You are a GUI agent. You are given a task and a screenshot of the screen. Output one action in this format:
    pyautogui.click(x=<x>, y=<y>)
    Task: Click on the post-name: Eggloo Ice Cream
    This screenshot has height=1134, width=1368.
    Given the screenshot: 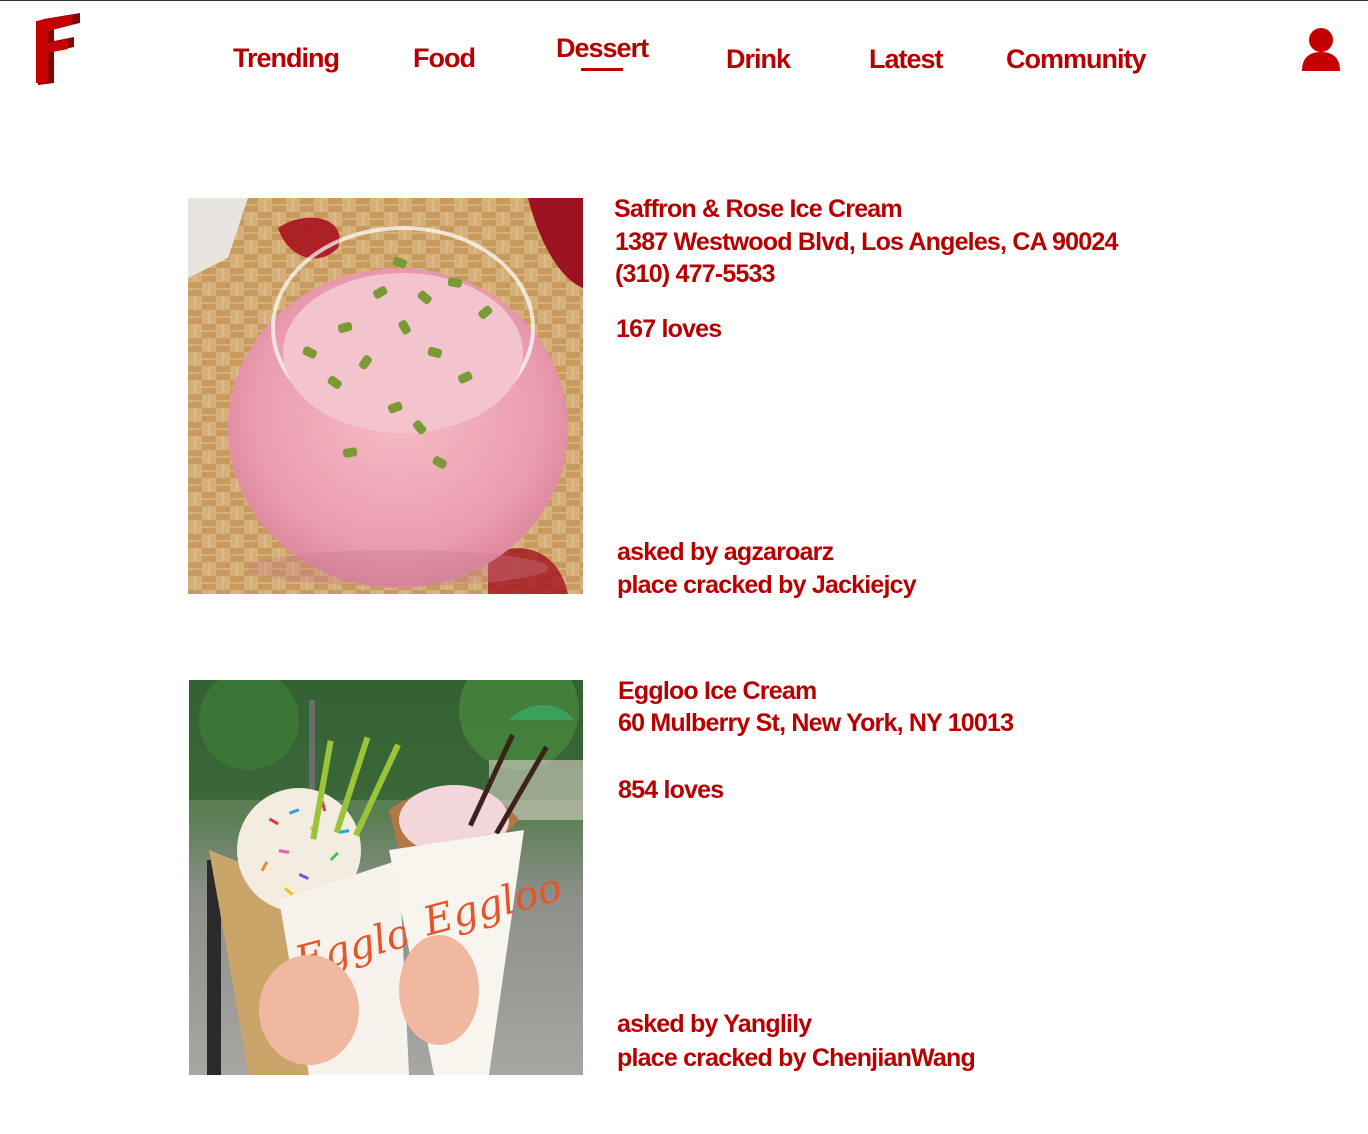 What is the action you would take?
    pyautogui.click(x=717, y=691)
    